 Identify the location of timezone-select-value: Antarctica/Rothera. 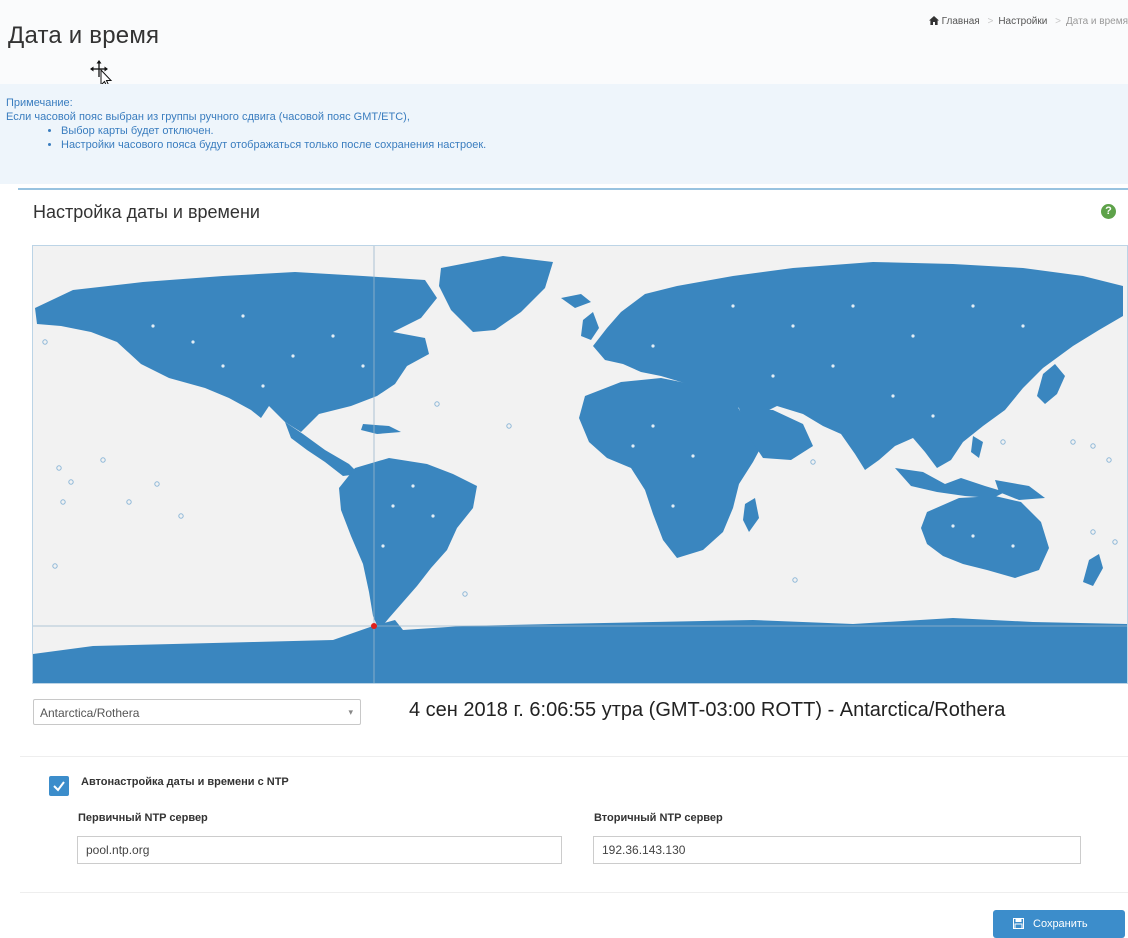
(90, 713).